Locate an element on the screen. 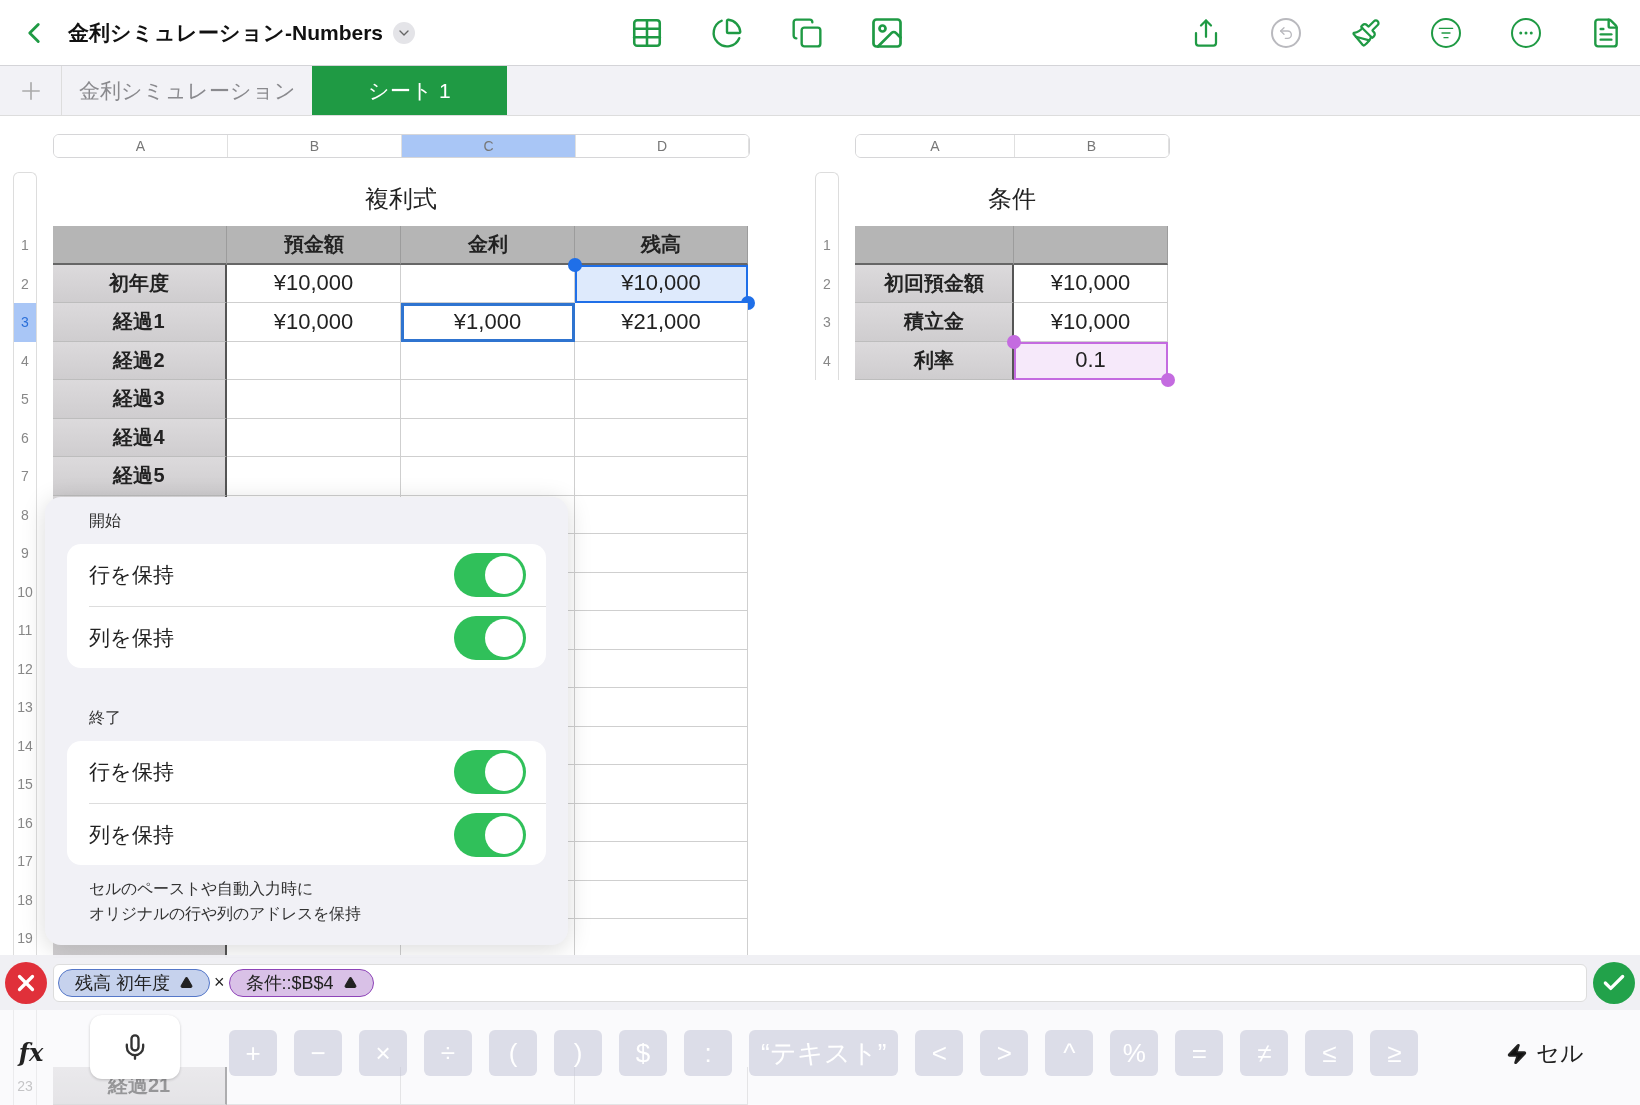  table-cell: ¥1,000 is located at coordinates (488, 322).